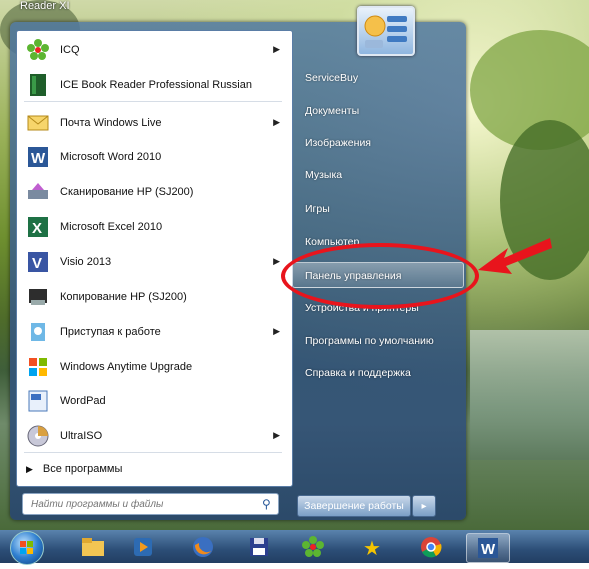 This screenshot has height=569, width=589. I want to click on program-label: ICE Book Reader Professional Russian, so click(156, 84).